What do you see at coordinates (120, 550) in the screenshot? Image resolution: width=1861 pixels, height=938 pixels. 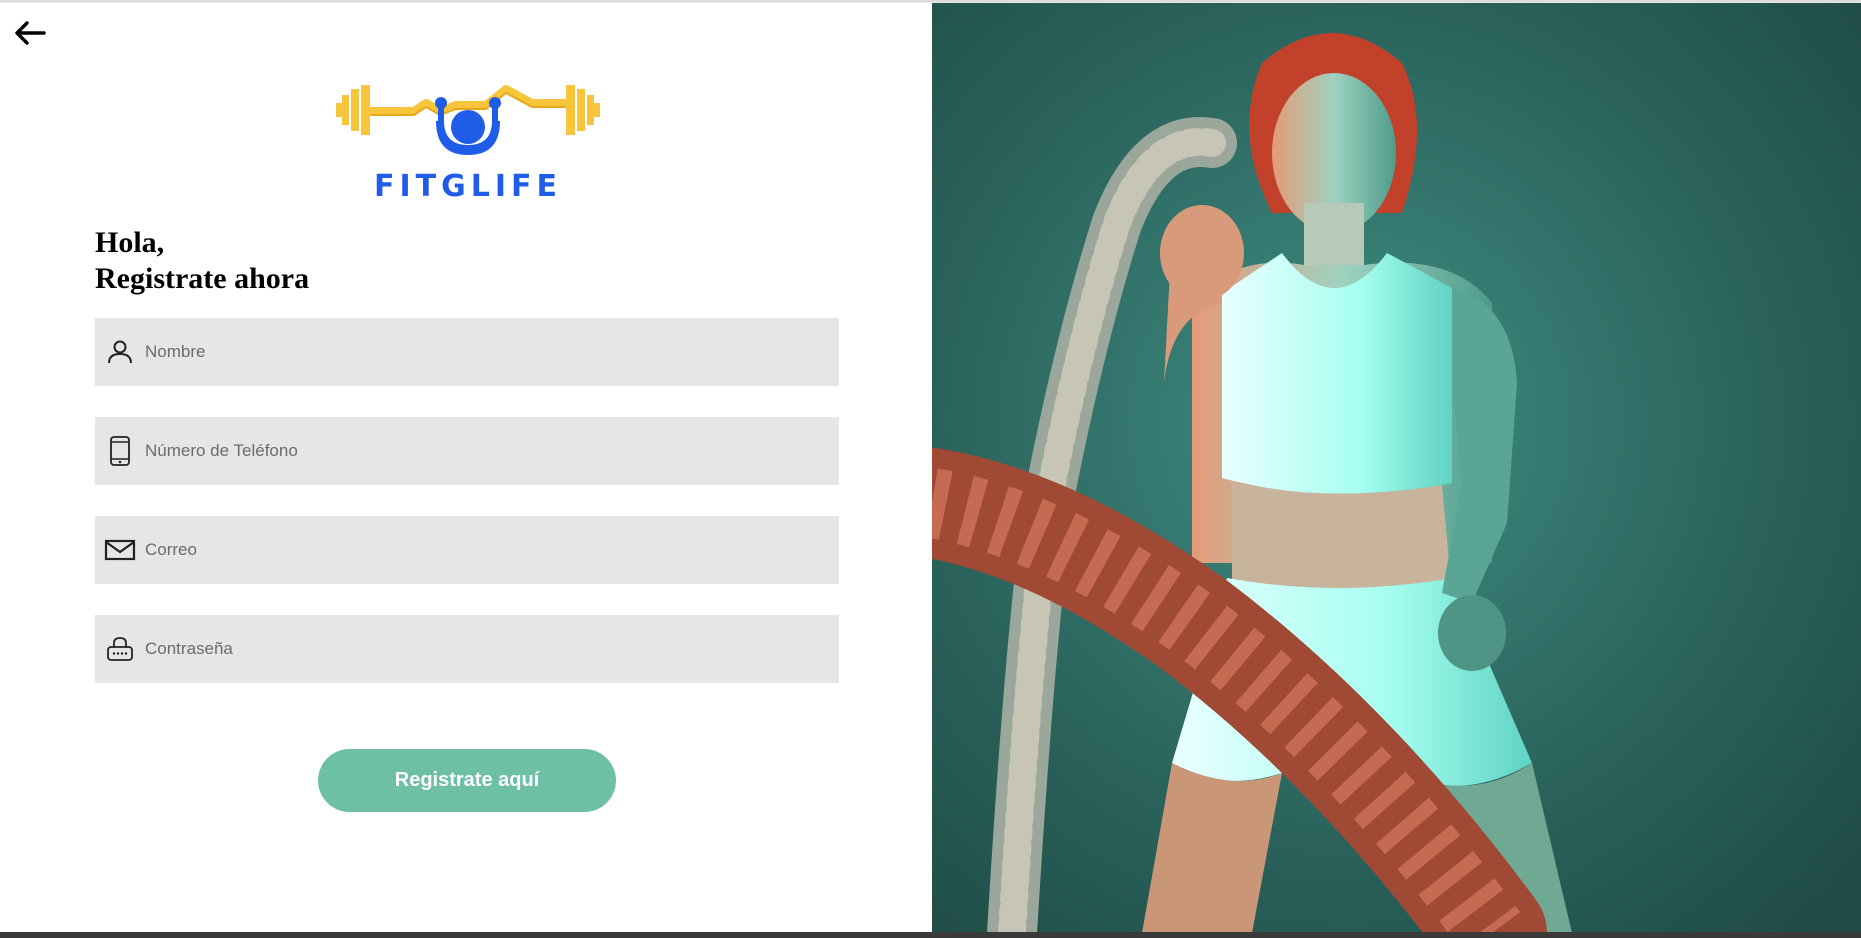 I see `mail-icon` at bounding box center [120, 550].